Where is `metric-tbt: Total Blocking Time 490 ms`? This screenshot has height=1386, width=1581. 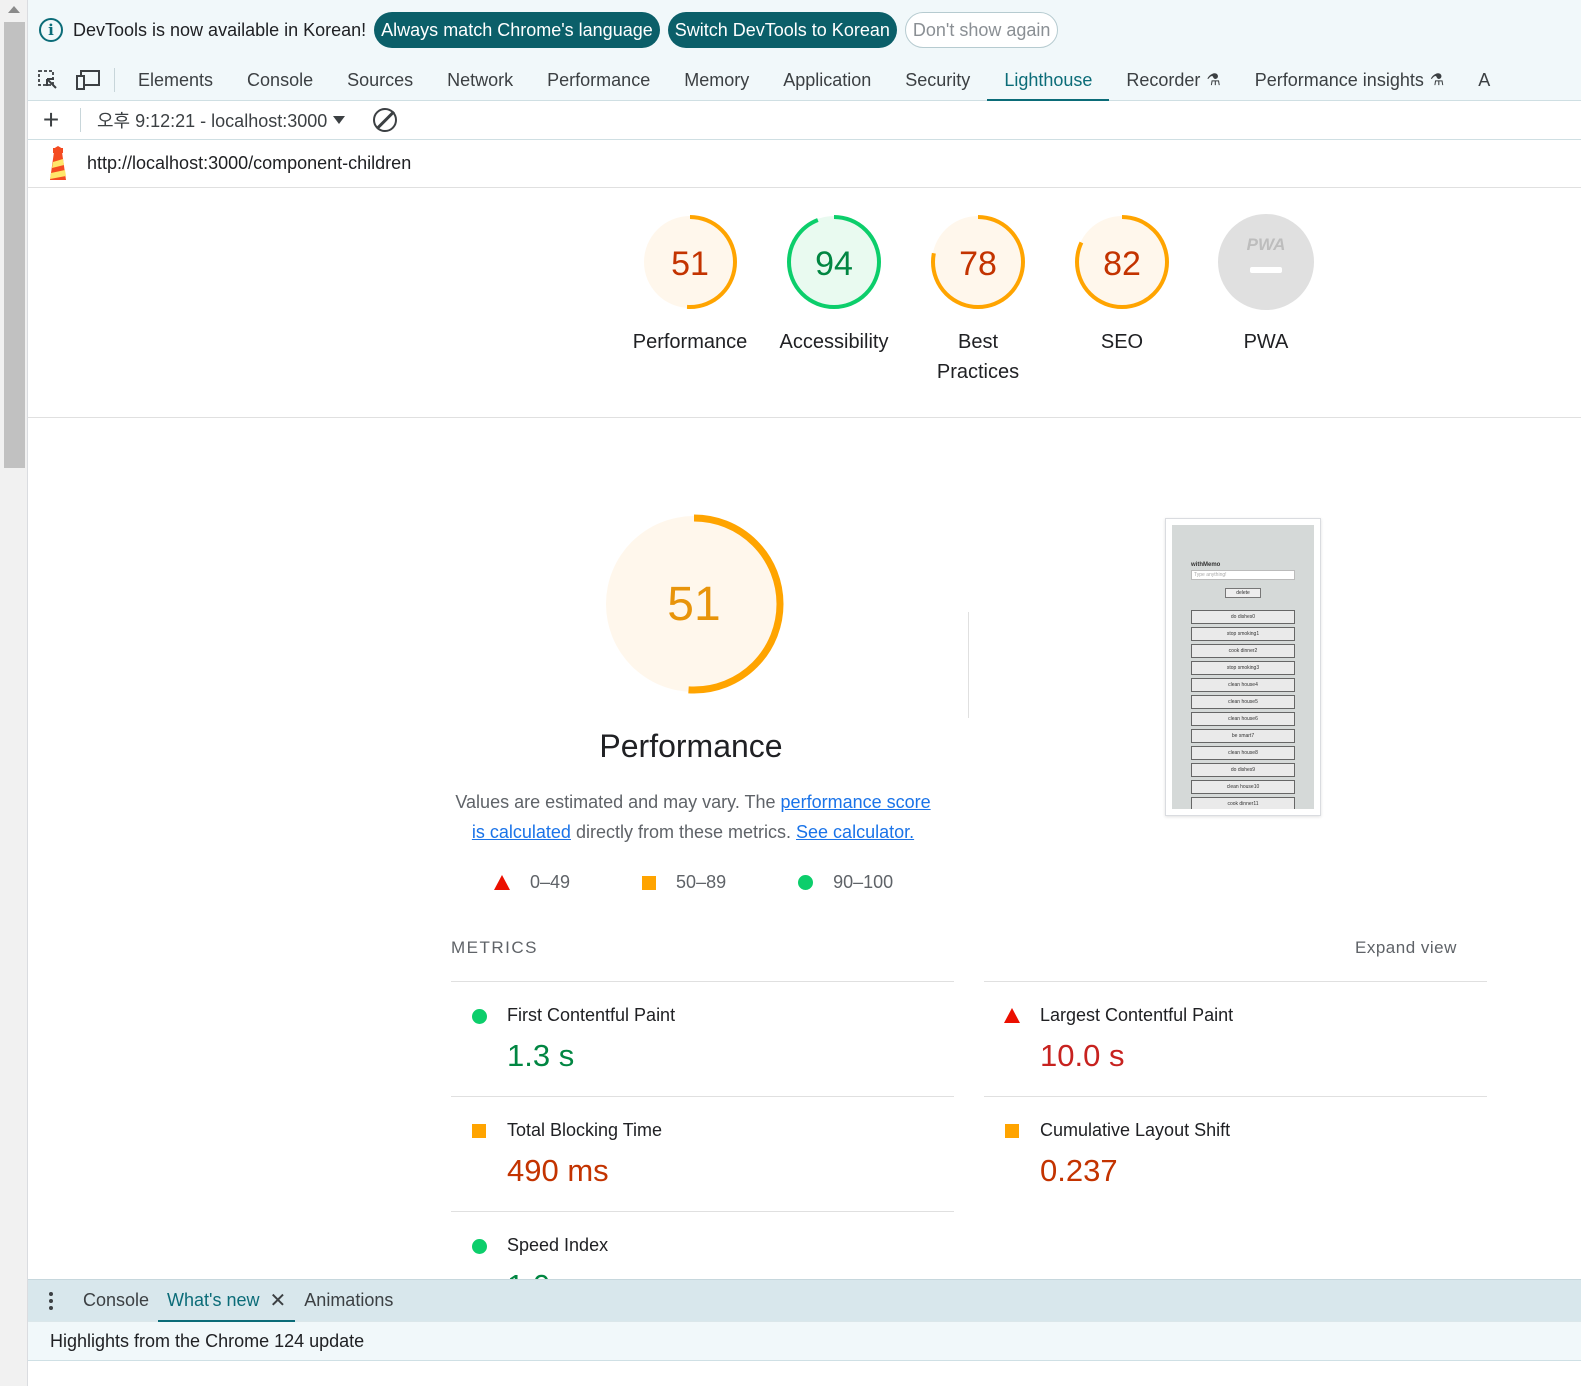
metric-tbt: Total Blocking Time 490 ms is located at coordinates (702, 1154).